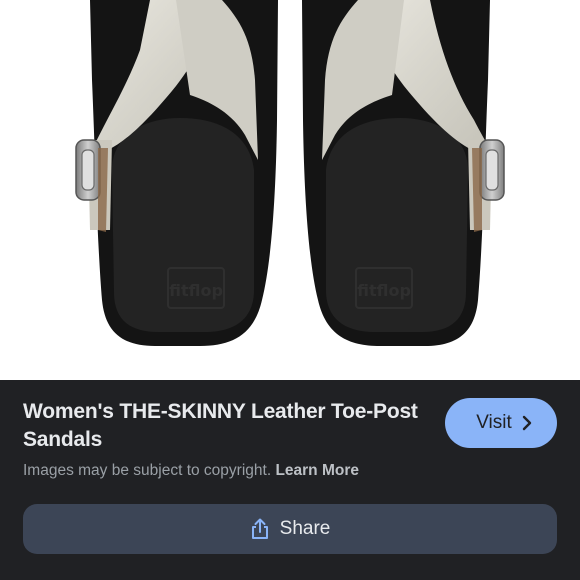 The width and height of the screenshot is (580, 580). I want to click on chevron-right-icon, so click(527, 423).